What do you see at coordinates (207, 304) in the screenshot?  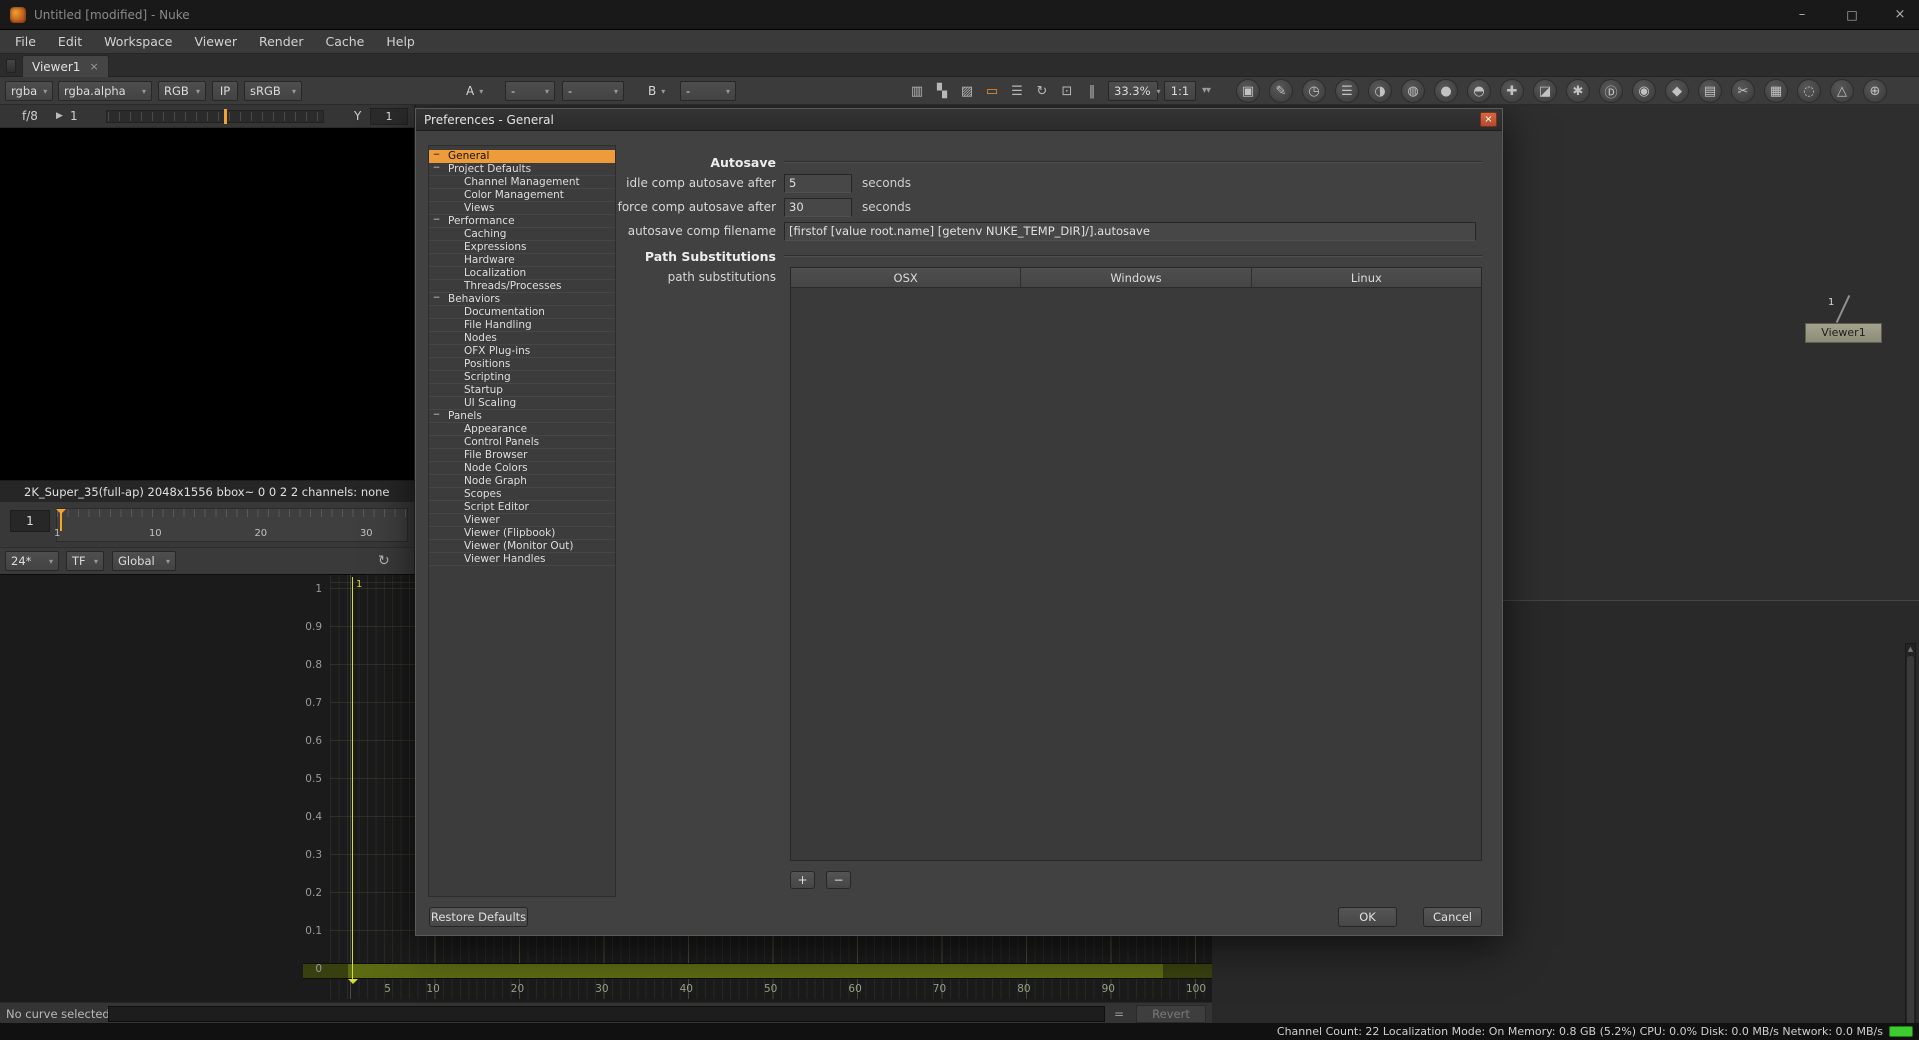 I see `viewer-viewport` at bounding box center [207, 304].